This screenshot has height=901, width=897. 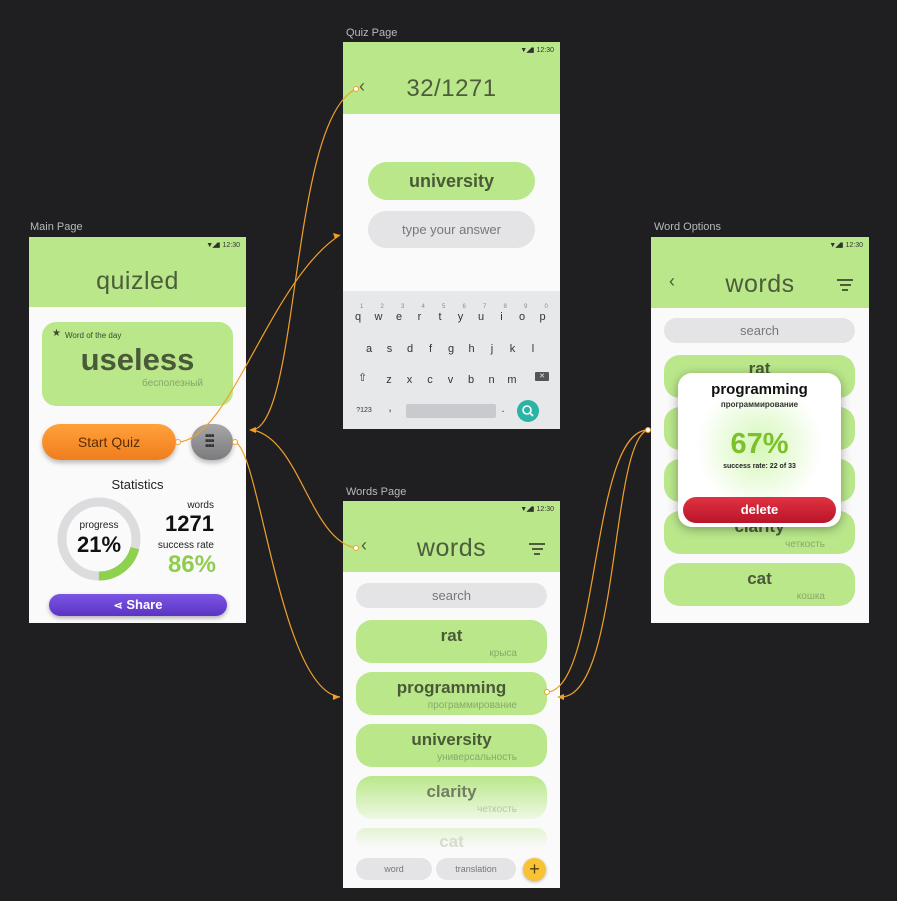 I want to click on connector-start-quiz-to-quiz, so click(x=259, y=338).